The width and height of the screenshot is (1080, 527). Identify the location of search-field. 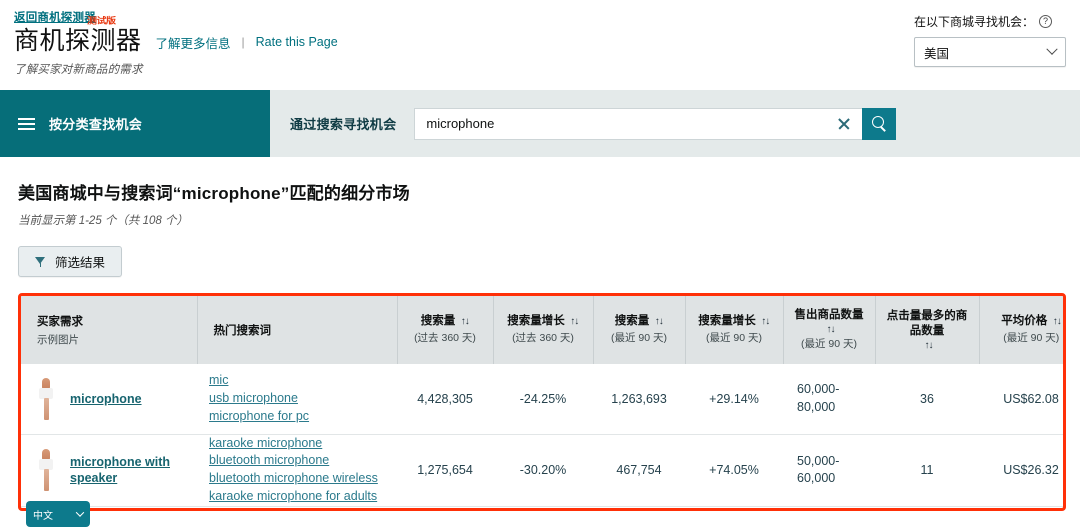
(638, 124).